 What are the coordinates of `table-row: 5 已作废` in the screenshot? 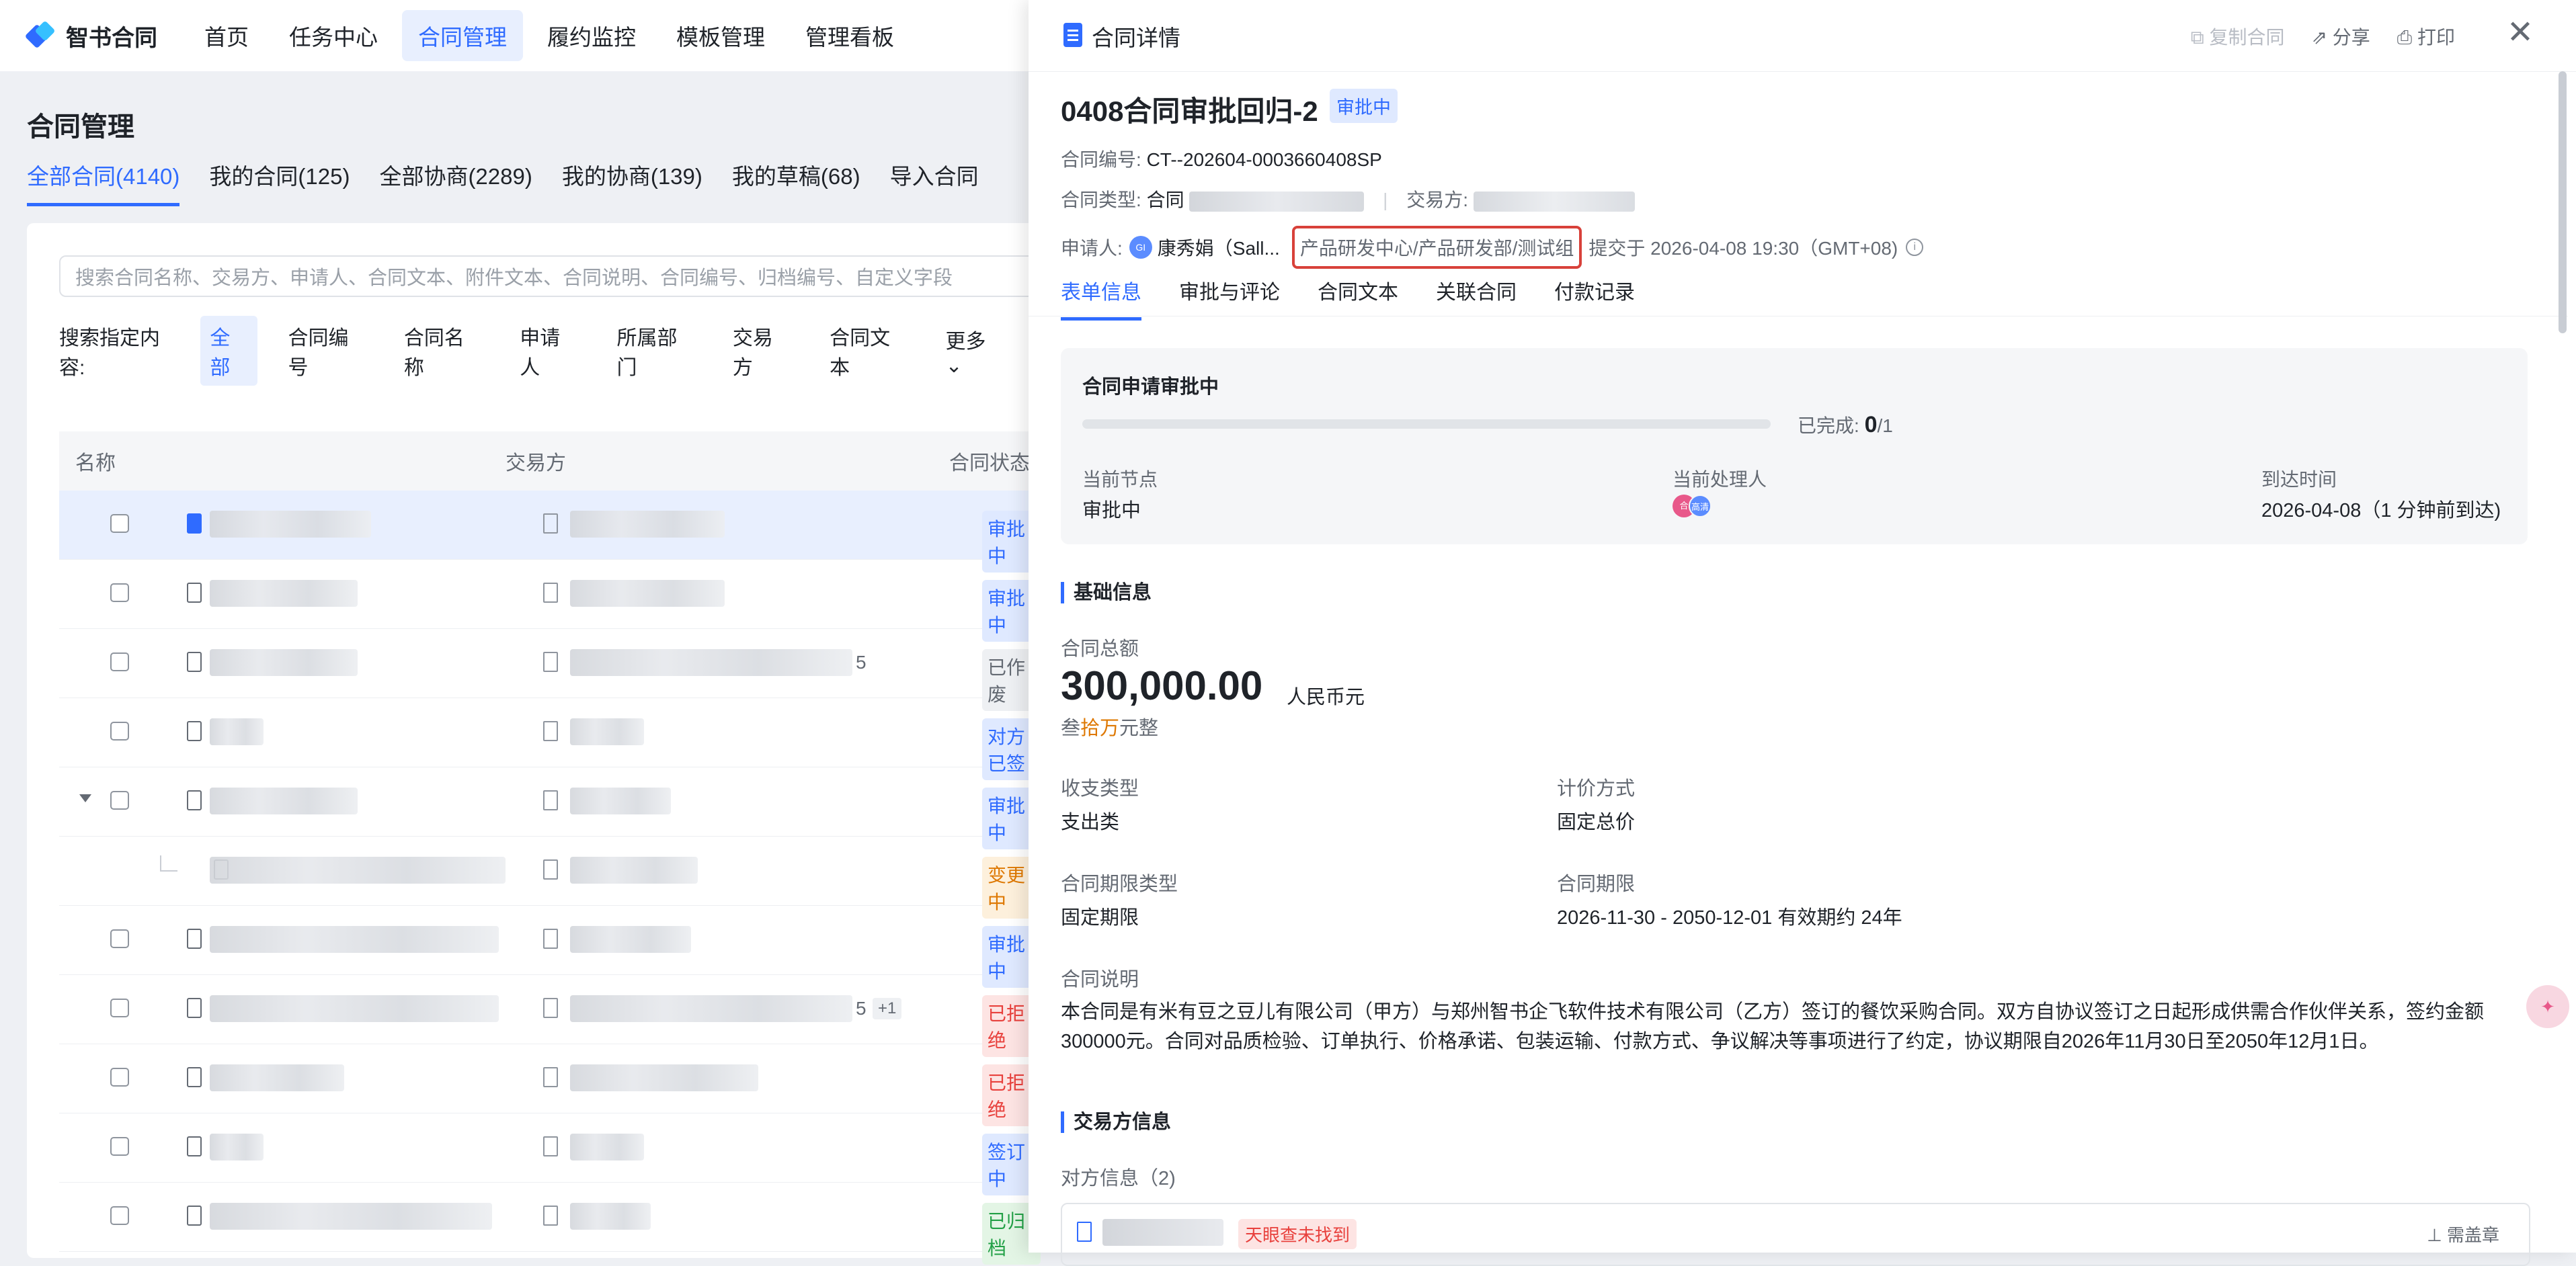 It's located at (550, 670).